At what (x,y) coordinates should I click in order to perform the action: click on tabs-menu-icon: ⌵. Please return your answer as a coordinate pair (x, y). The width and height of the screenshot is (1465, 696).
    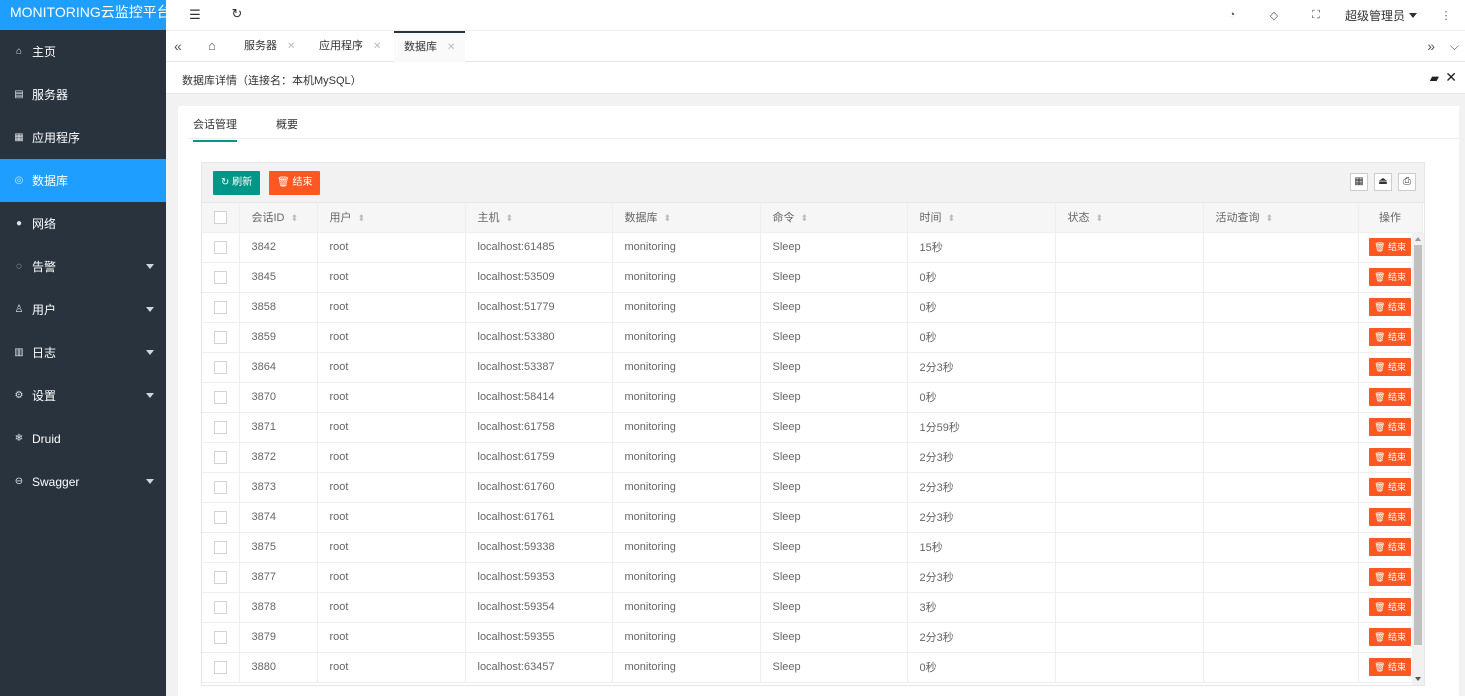
    Looking at the image, I should click on (1454, 46).